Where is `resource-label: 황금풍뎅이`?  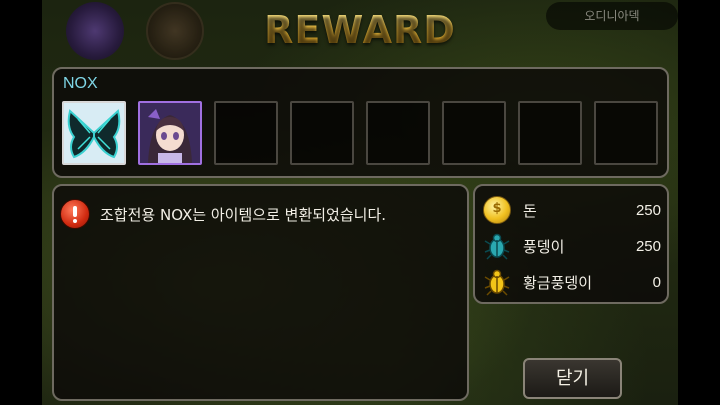
resource-label: 황금풍뎅이 is located at coordinates (558, 282).